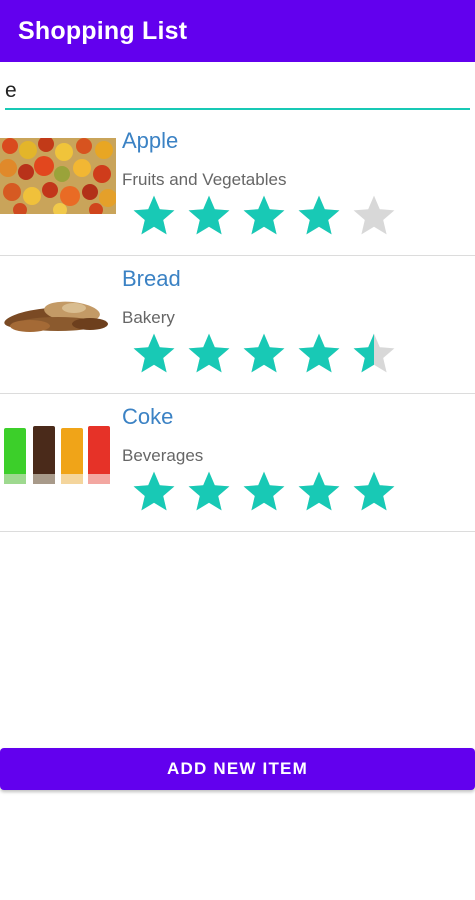 This screenshot has height=900, width=475. Describe the element at coordinates (150, 140) in the screenshot. I see `item-name: Apple` at that location.